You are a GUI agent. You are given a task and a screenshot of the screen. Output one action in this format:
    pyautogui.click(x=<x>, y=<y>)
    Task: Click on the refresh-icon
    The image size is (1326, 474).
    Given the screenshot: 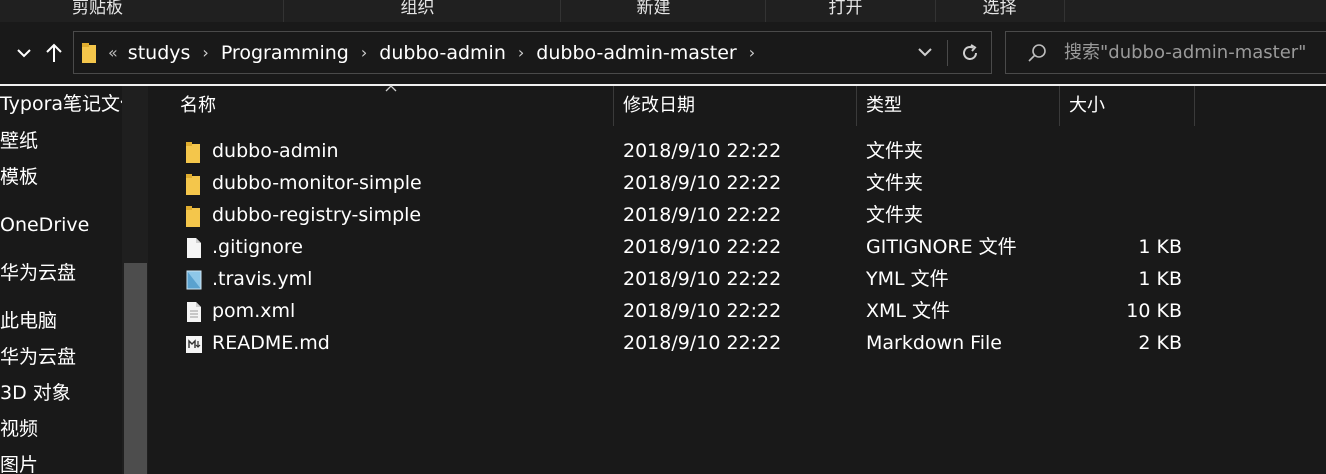 What is the action you would take?
    pyautogui.click(x=970, y=52)
    